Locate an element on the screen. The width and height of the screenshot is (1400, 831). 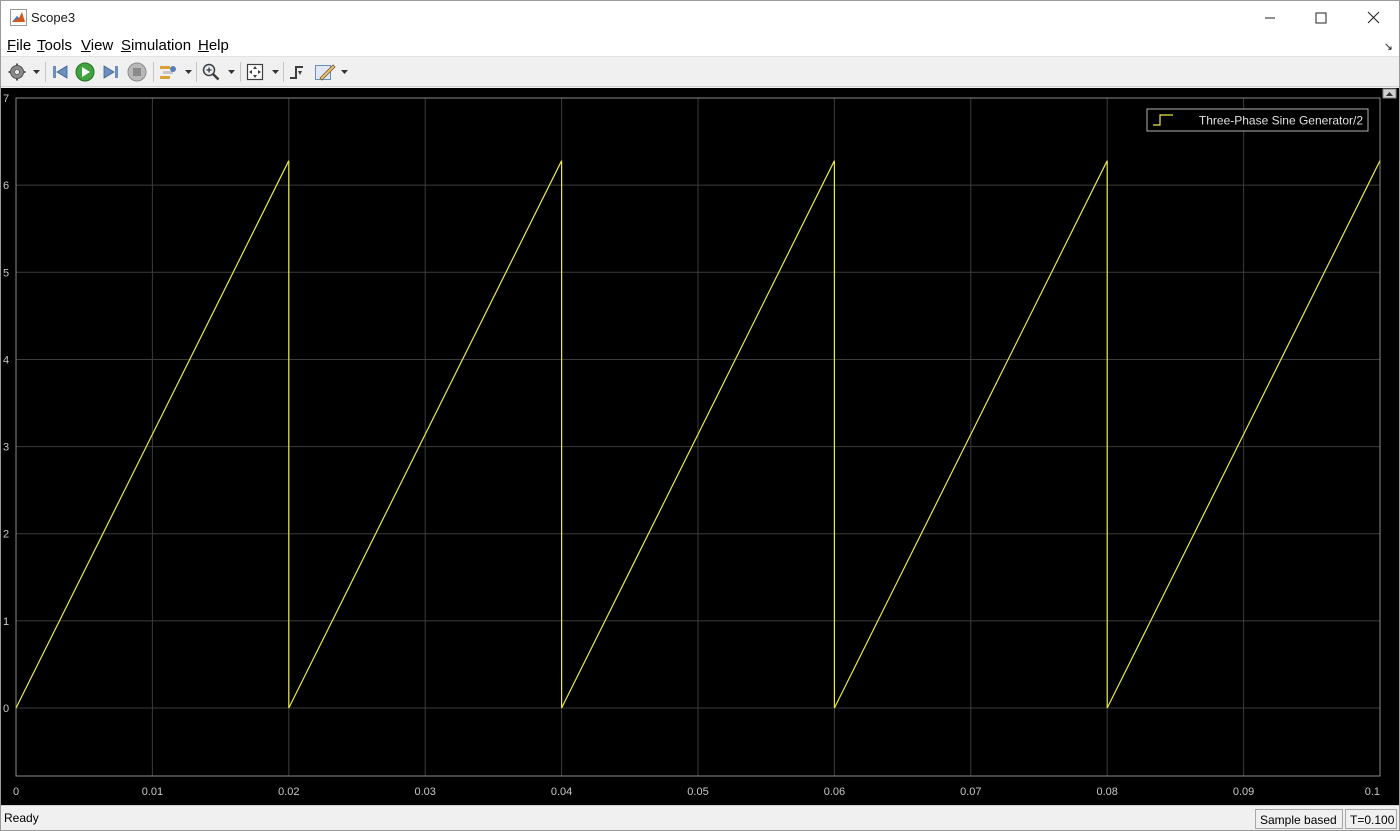
run-icon is located at coordinates (85, 72).